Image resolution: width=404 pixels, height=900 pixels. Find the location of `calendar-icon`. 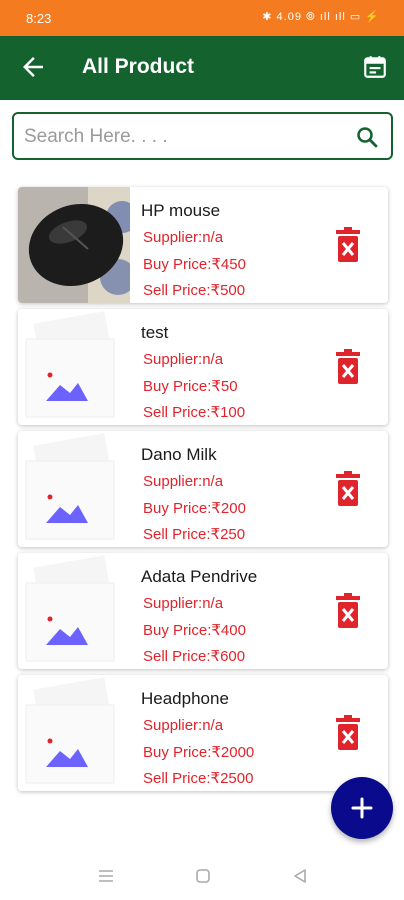

calendar-icon is located at coordinates (375, 67).